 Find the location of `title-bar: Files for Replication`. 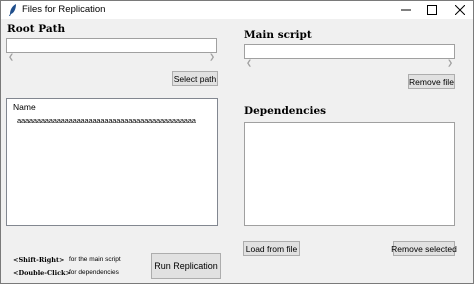

title-bar: Files for Replication is located at coordinates (237, 10).